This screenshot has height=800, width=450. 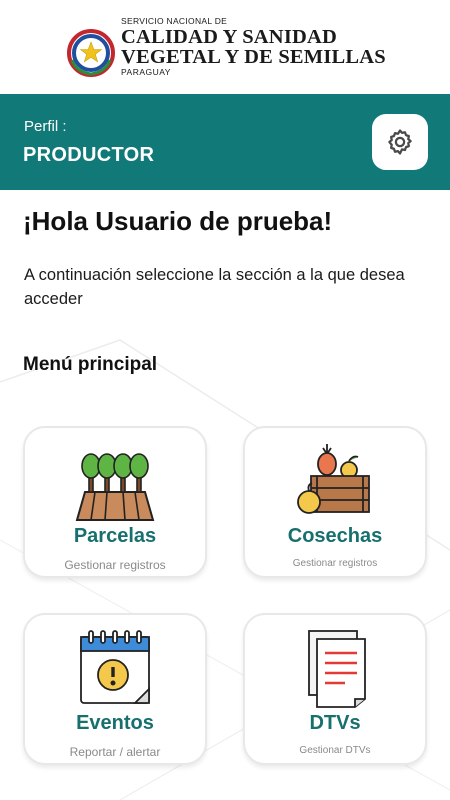 What do you see at coordinates (45, 126) in the screenshot?
I see `profile-label: Perfil :` at bounding box center [45, 126].